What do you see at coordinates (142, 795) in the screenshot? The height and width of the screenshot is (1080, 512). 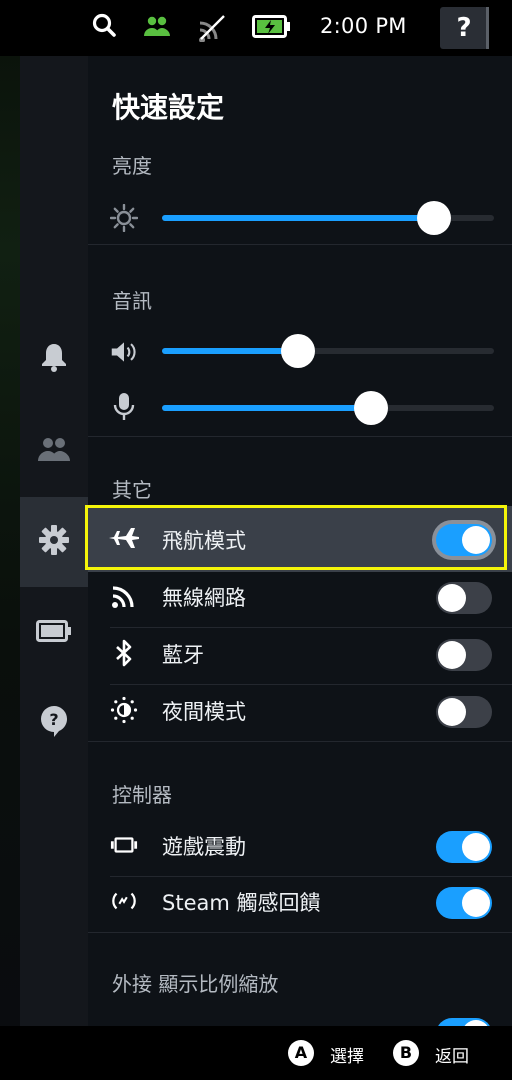 I see `controller-heading: 控制器` at bounding box center [142, 795].